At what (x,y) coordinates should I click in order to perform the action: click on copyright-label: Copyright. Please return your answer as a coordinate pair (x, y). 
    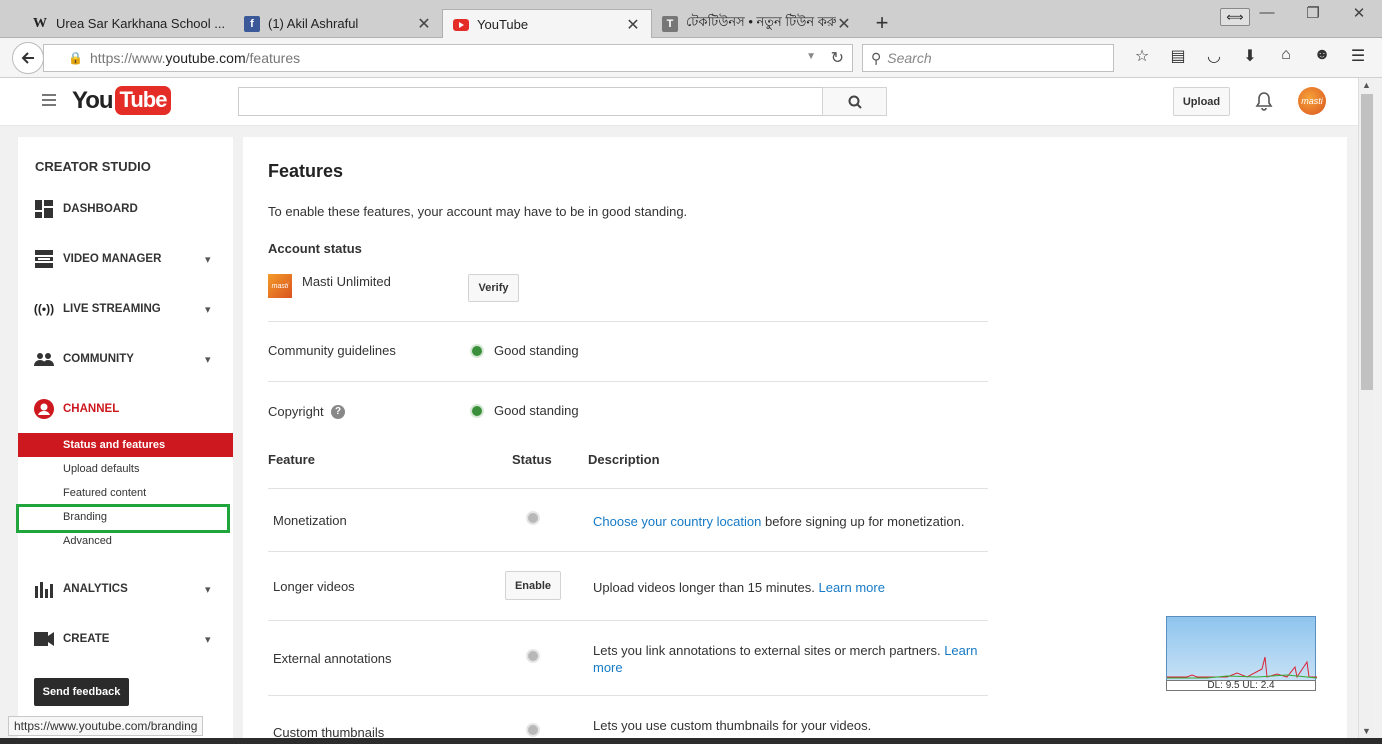
    Looking at the image, I should click on (296, 411).